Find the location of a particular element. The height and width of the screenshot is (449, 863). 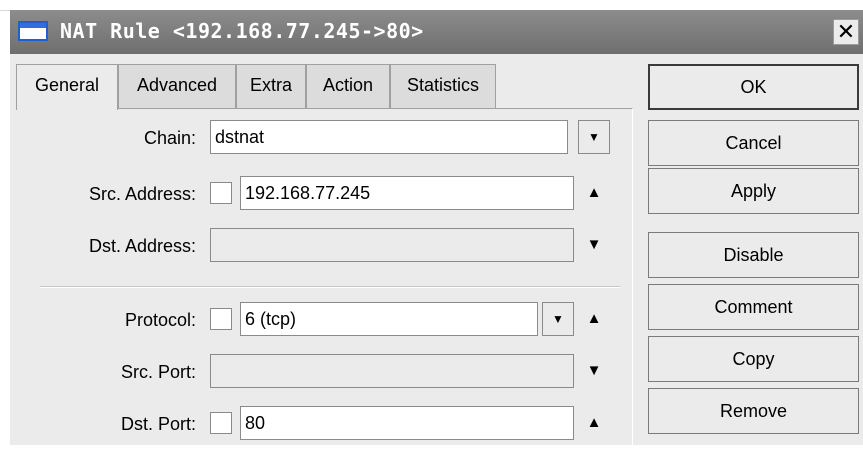

chain-dropdown-button: ▼ is located at coordinates (594, 137).